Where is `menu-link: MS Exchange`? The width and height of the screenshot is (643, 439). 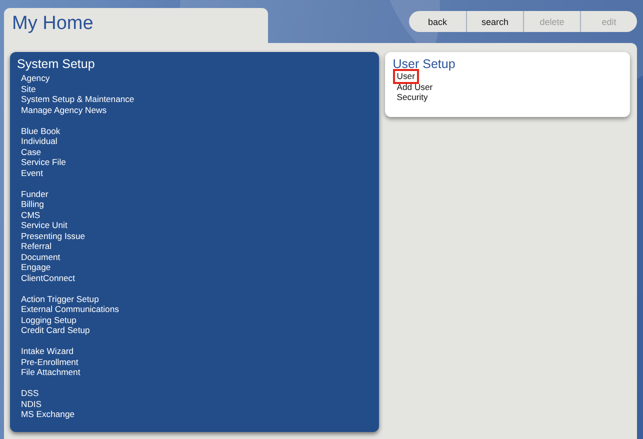 menu-link: MS Exchange is located at coordinates (196, 414).